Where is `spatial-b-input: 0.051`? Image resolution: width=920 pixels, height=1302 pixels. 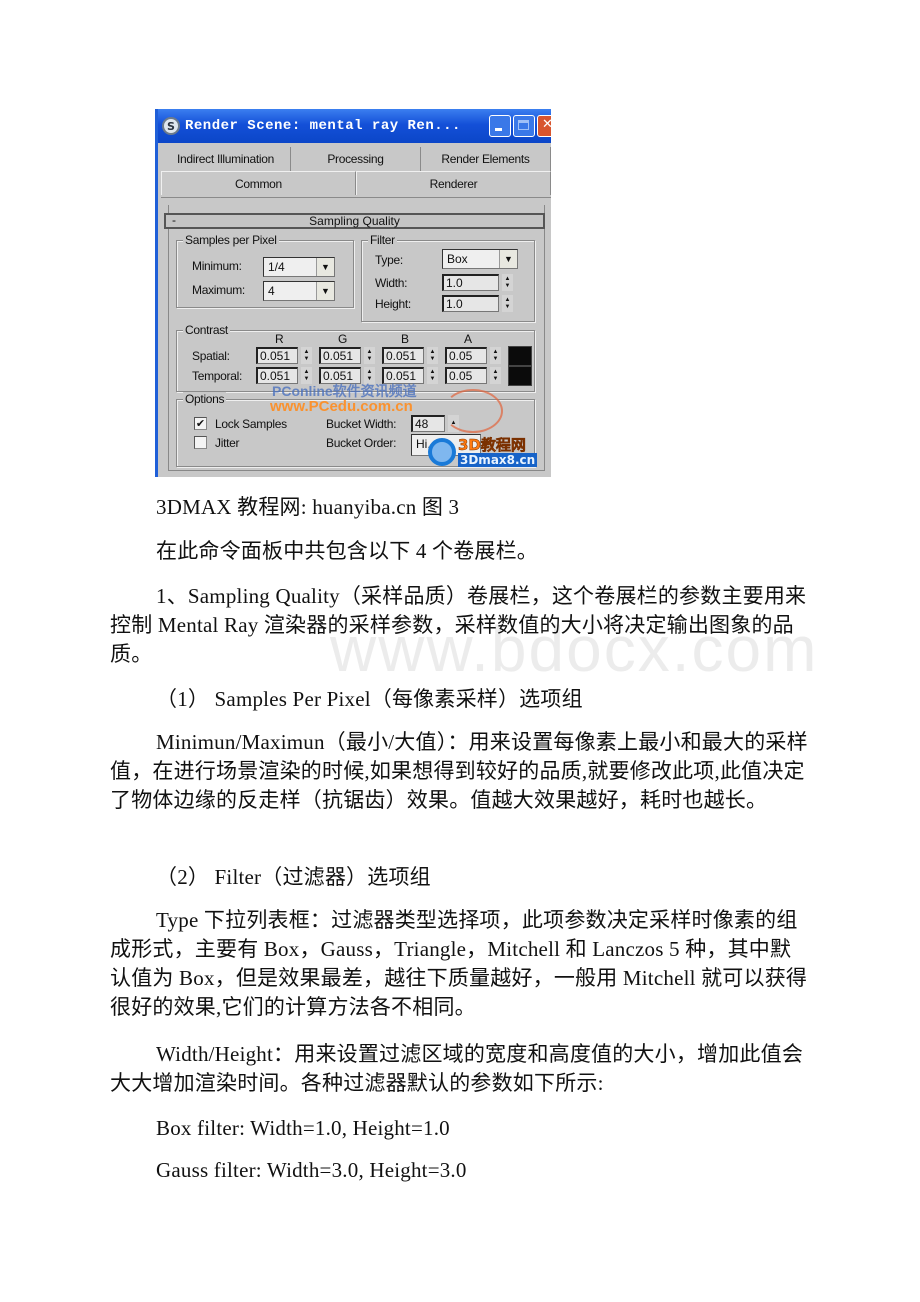 spatial-b-input: 0.051 is located at coordinates (403, 355).